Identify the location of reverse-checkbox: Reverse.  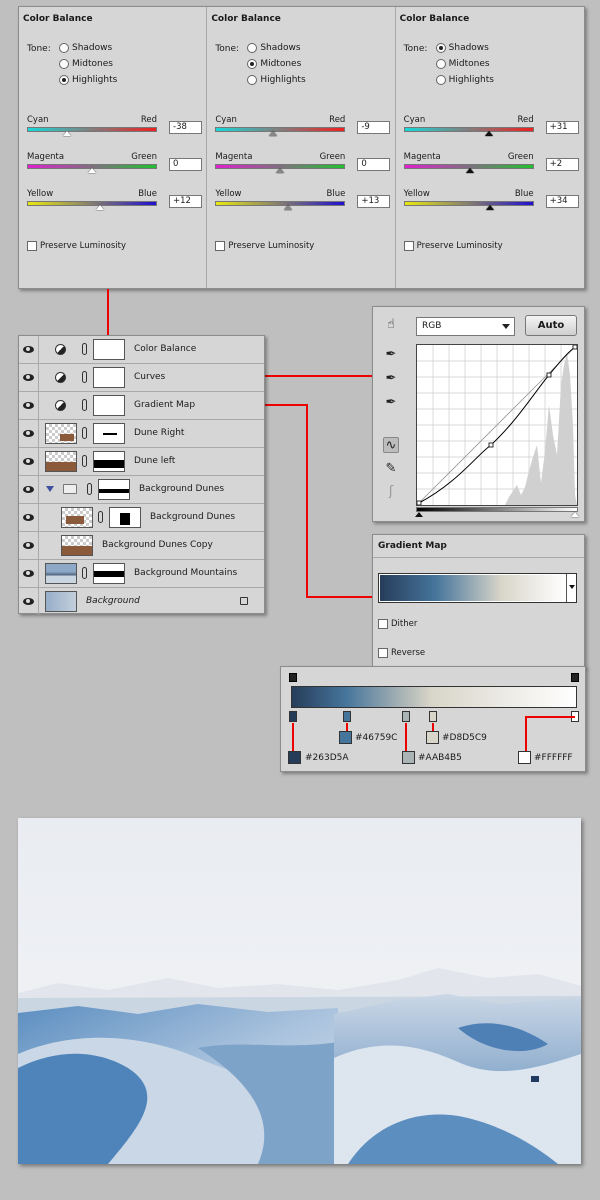
(401, 653).